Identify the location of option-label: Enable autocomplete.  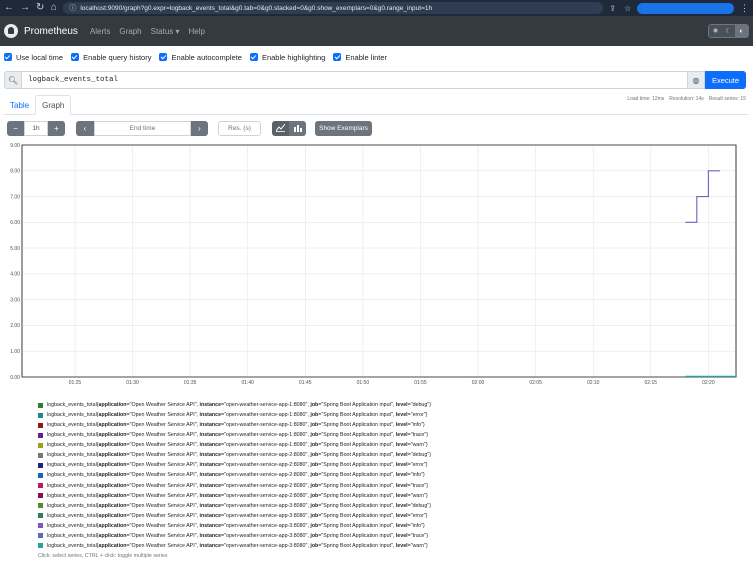
(206, 57).